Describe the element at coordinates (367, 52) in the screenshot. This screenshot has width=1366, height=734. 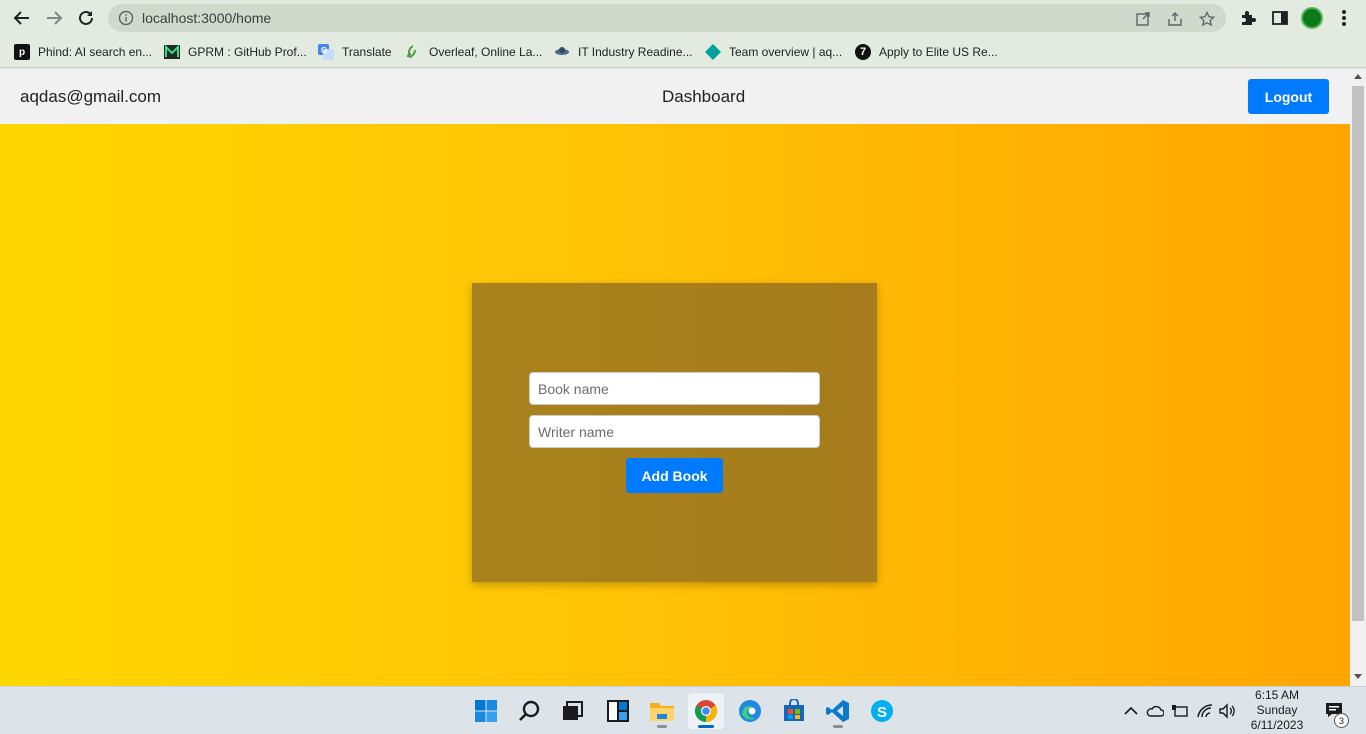
I see `bookmark-label: Translate` at that location.